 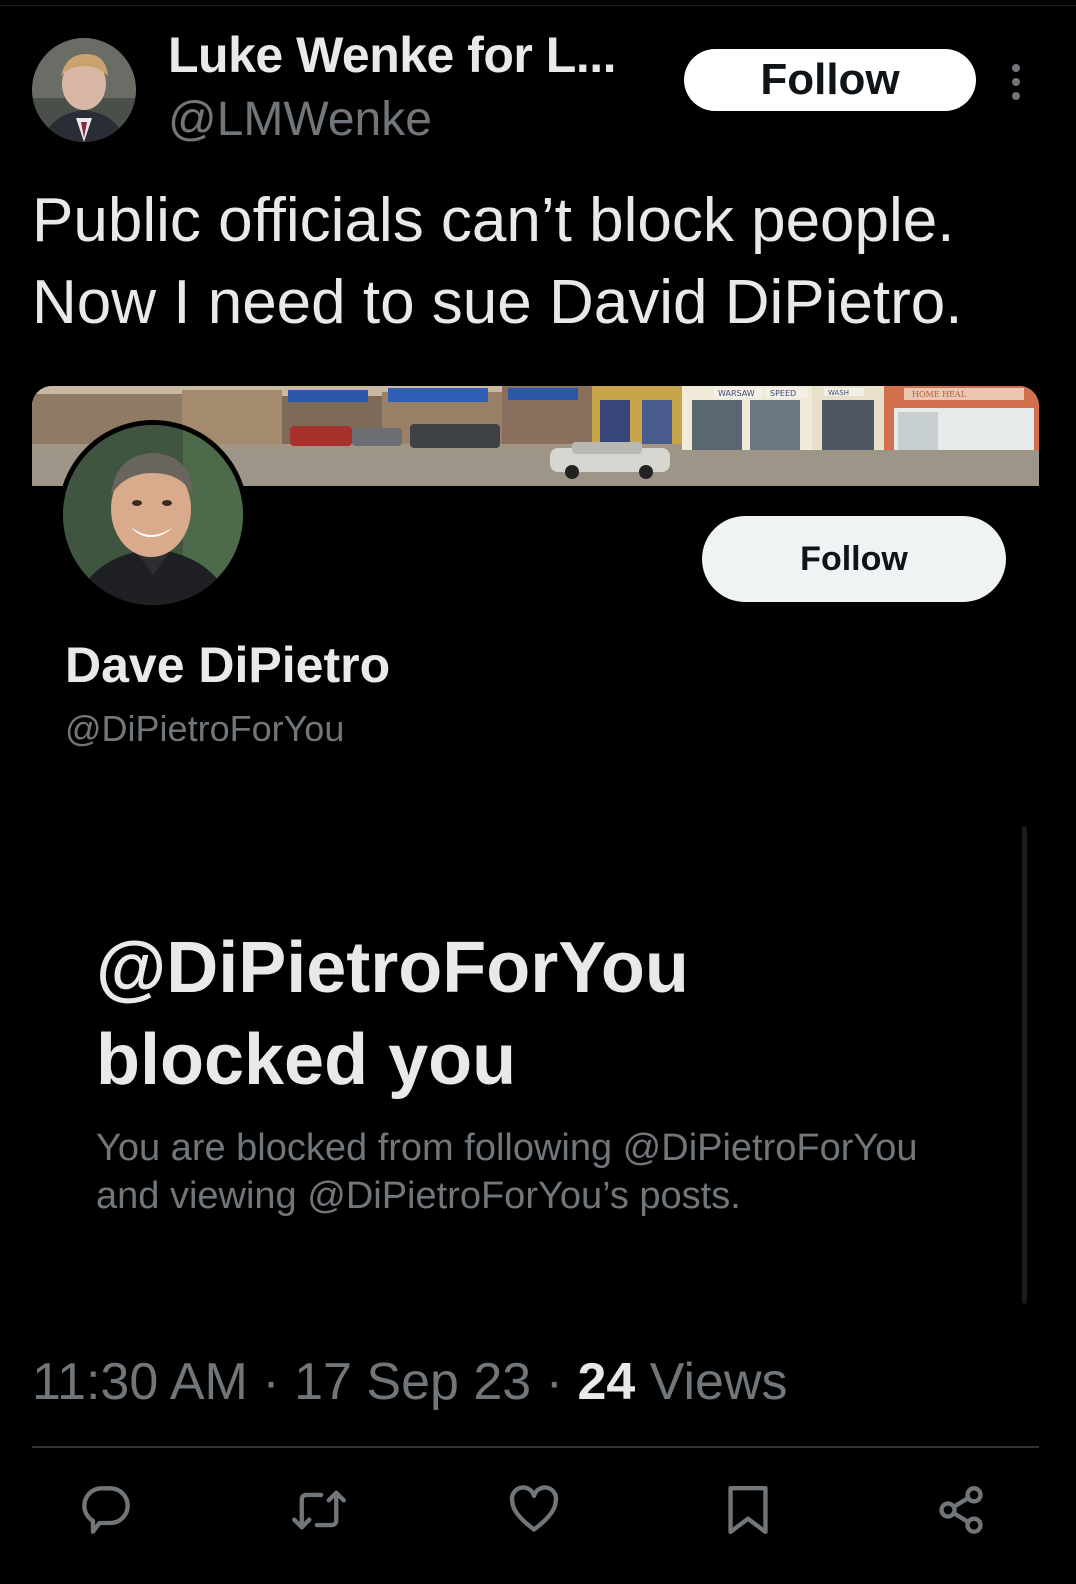 What do you see at coordinates (319, 1510) in the screenshot?
I see `repost-icon` at bounding box center [319, 1510].